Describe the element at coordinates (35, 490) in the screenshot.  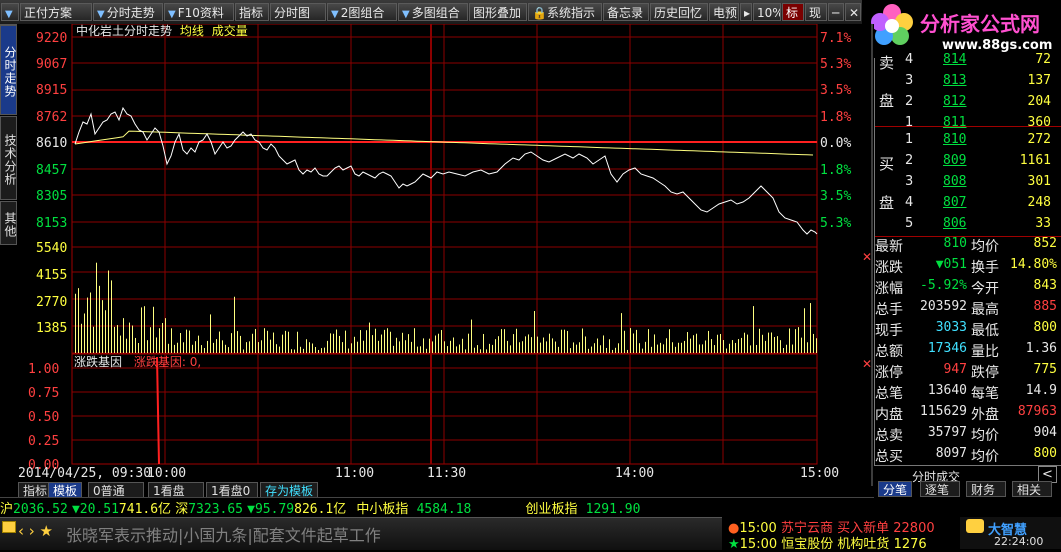
I see `bottom-tab-indicator: 指标` at that location.